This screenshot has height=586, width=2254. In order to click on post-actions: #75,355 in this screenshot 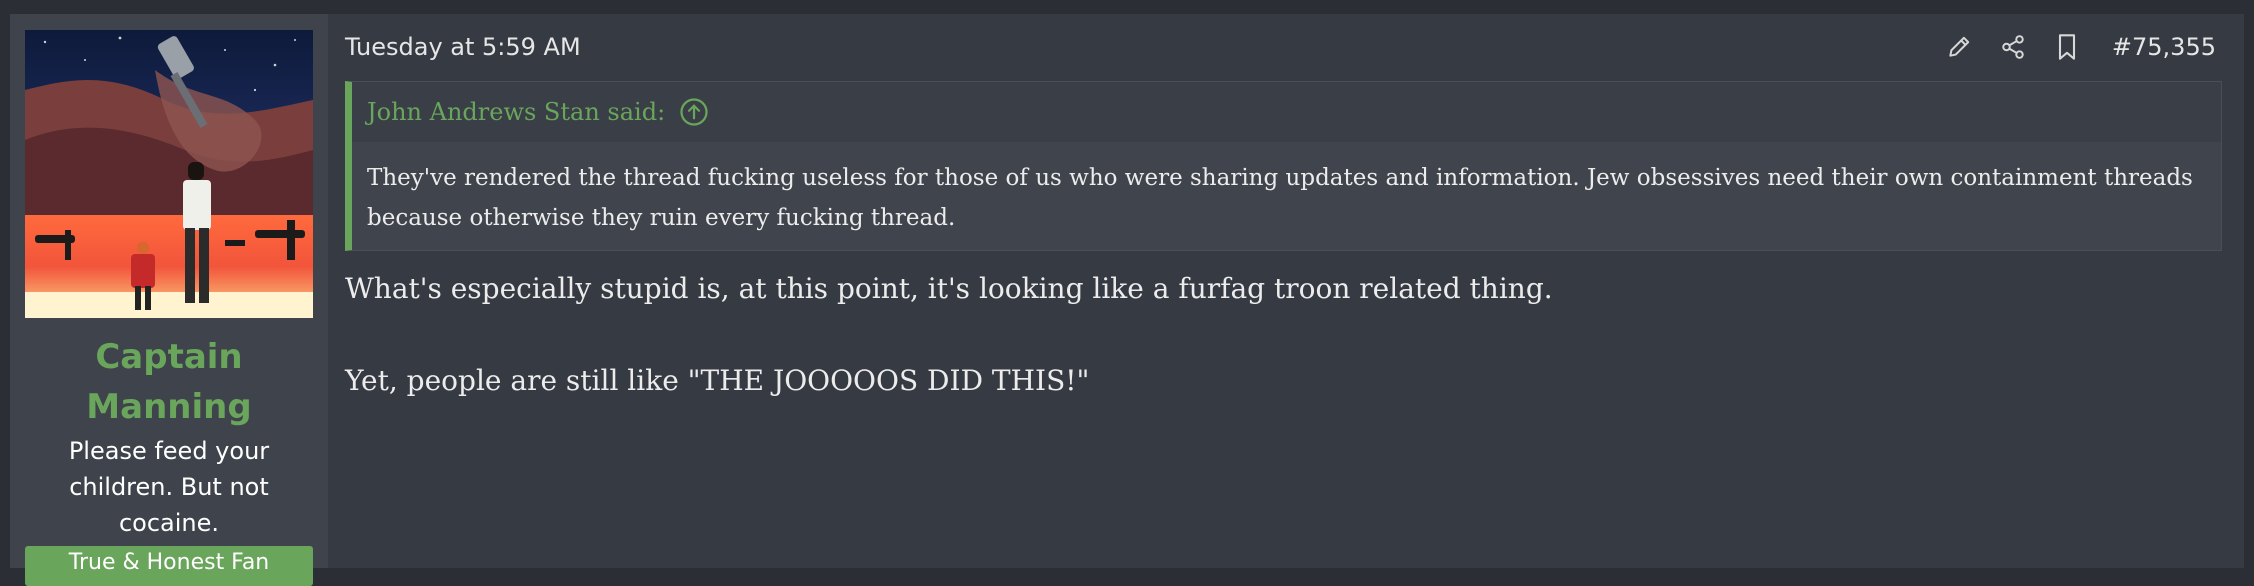, I will do `click(2068, 47)`.